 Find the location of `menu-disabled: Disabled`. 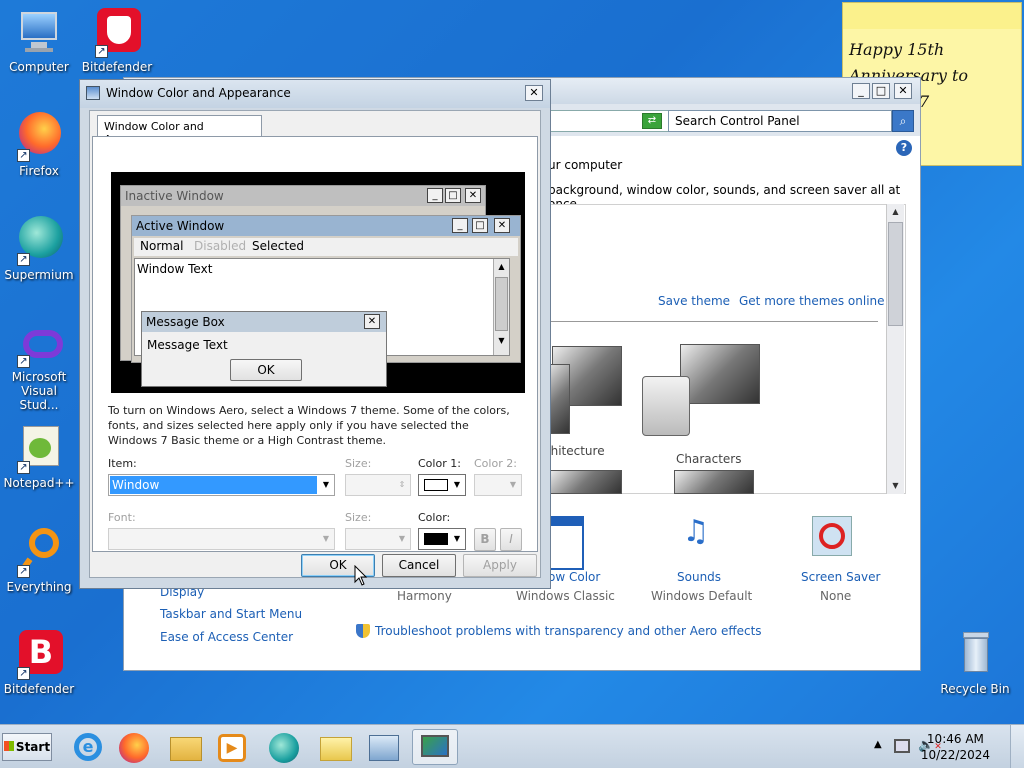

menu-disabled: Disabled is located at coordinates (220, 246).